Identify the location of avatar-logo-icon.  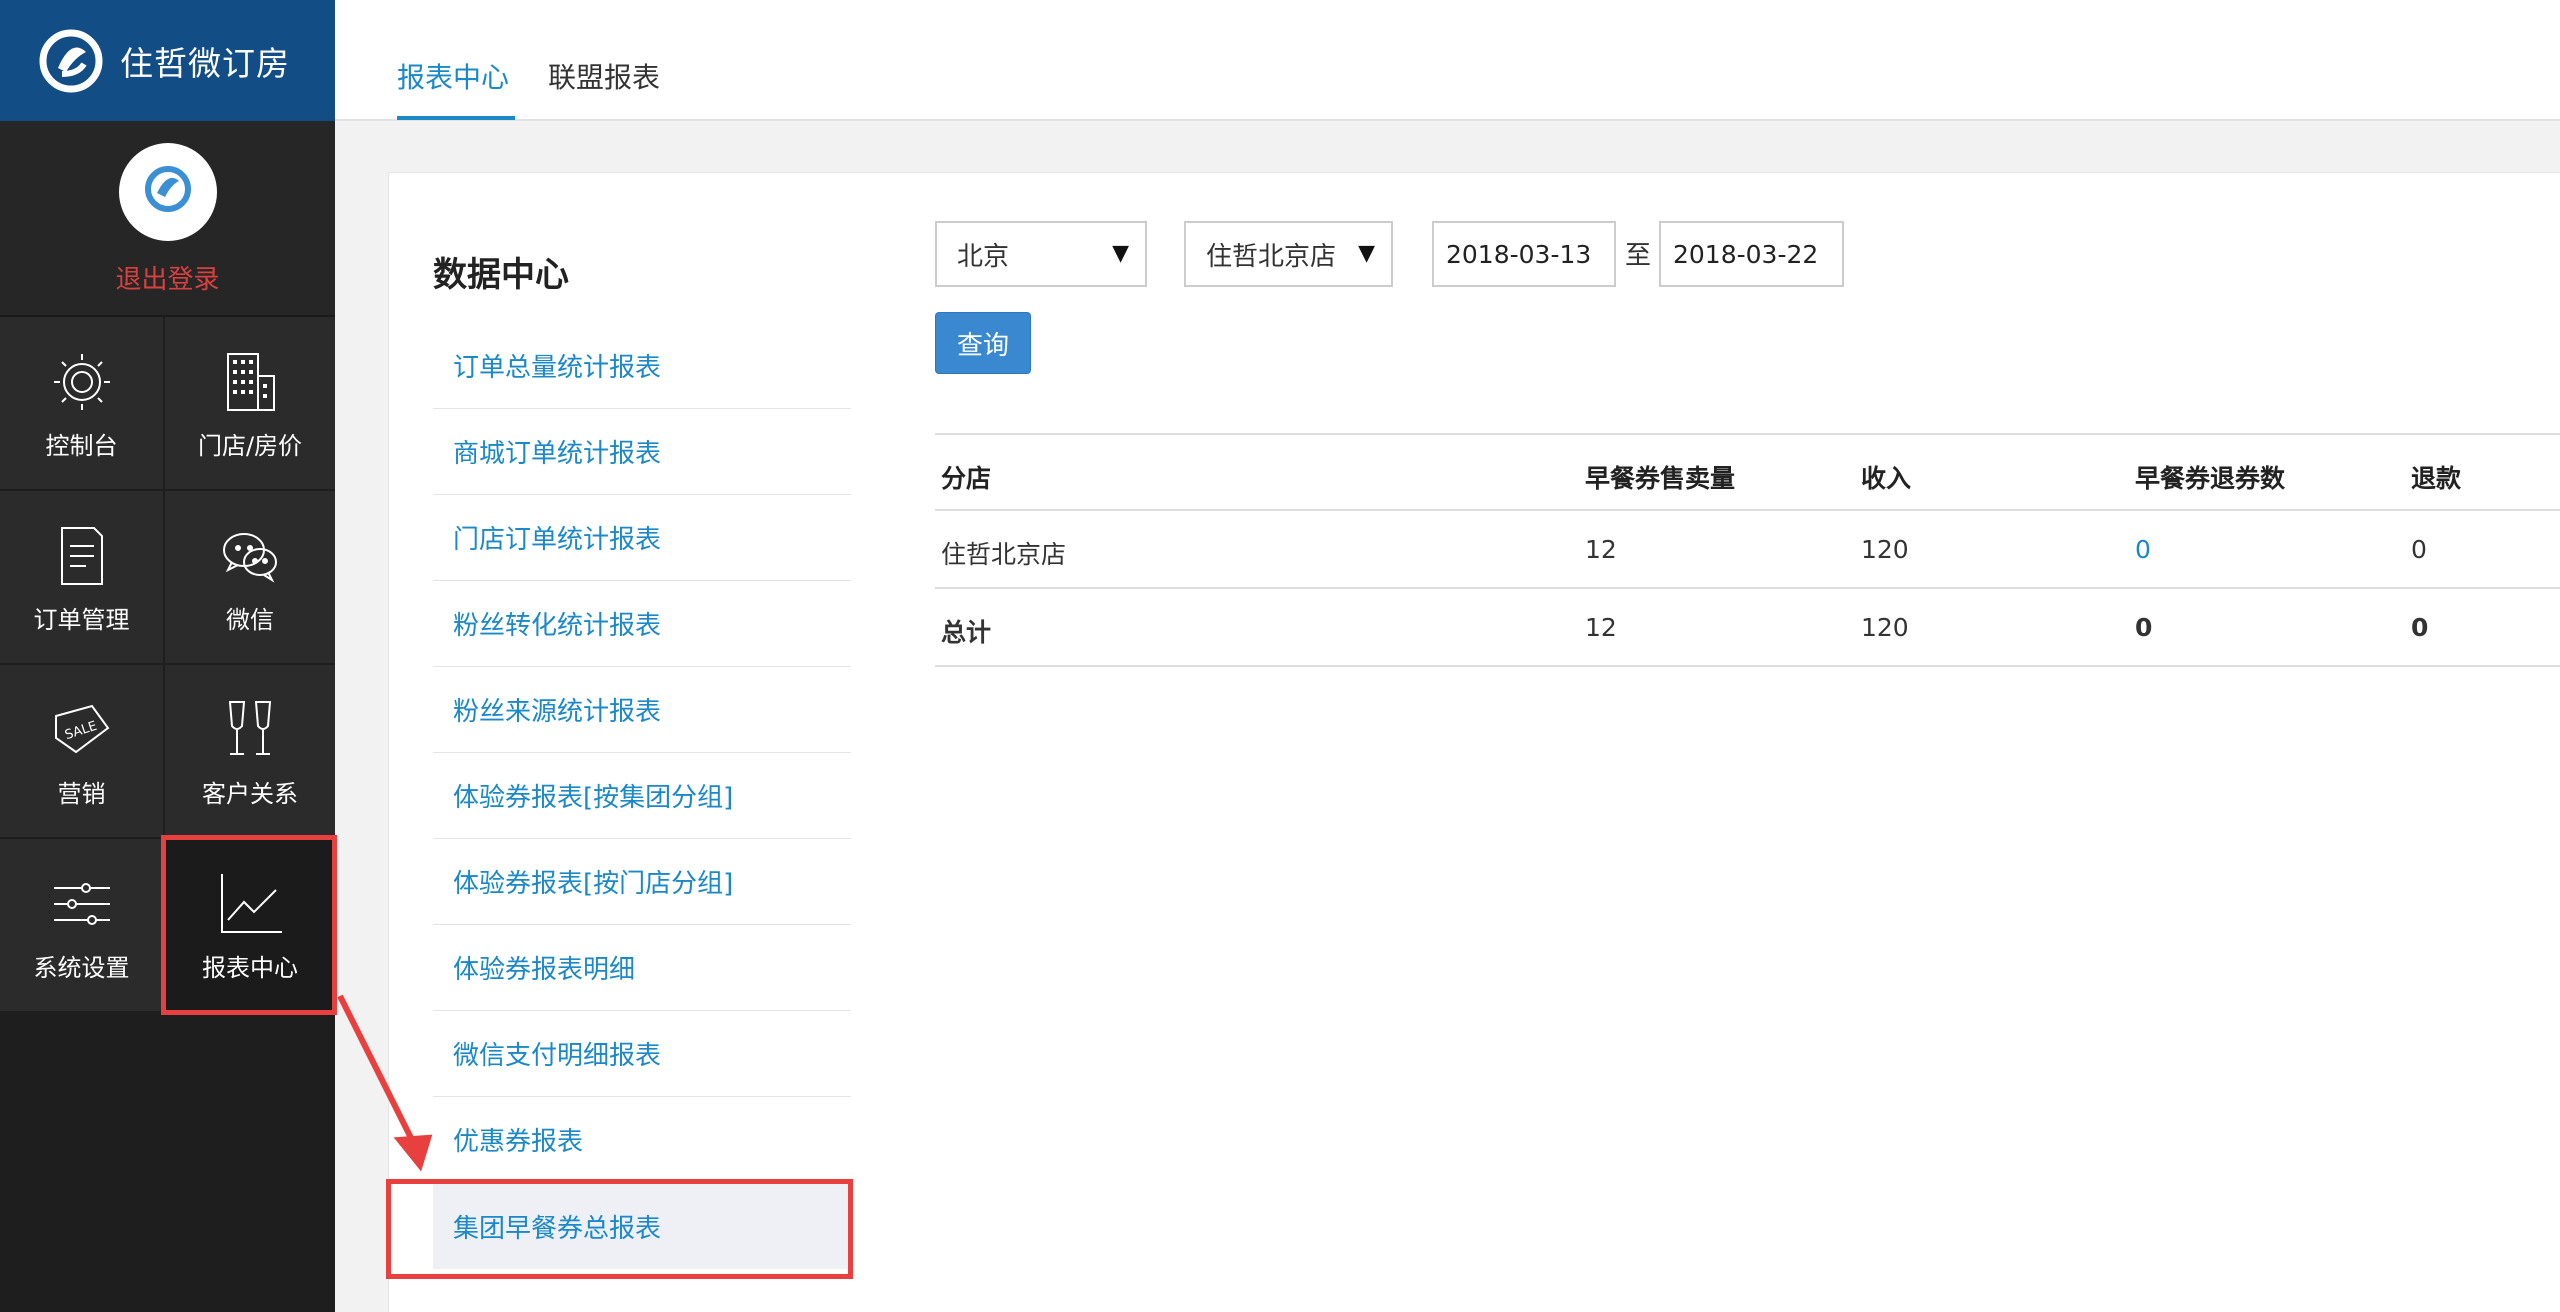
(167, 189).